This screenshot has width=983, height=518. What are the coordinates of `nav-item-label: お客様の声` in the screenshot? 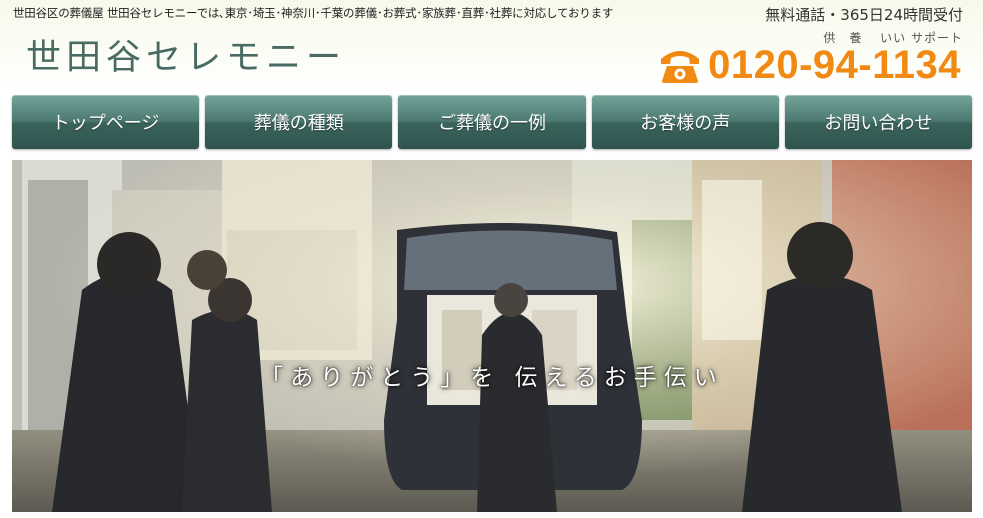 It's located at (685, 123).